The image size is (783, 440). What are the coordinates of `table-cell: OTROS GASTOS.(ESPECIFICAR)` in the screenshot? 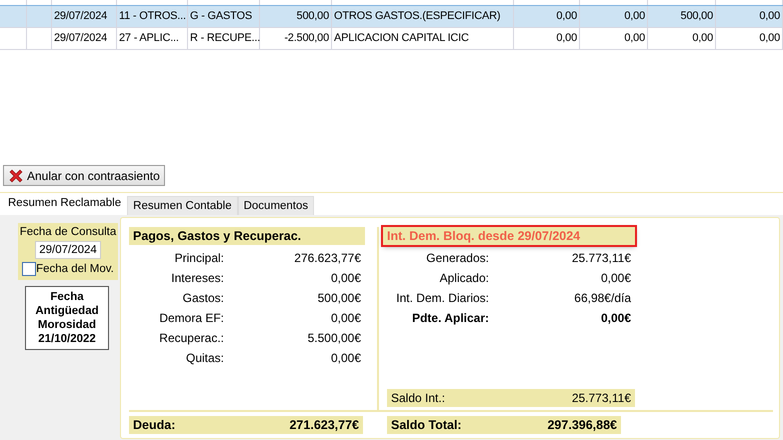 It's located at (423, 16).